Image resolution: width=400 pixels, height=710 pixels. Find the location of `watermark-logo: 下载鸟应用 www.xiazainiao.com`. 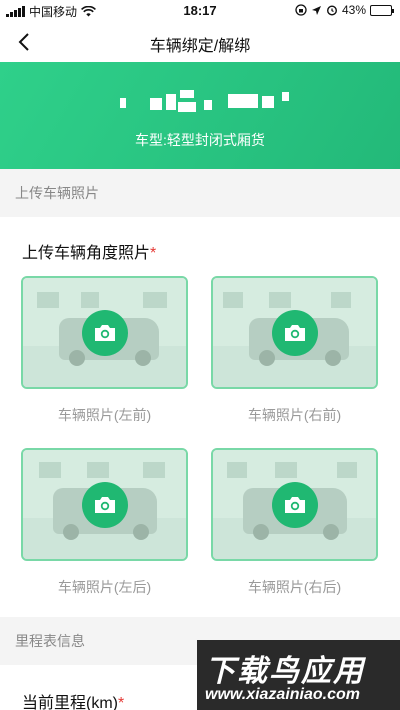

watermark-logo: 下载鸟应用 www.xiazainiao.com is located at coordinates (298, 675).